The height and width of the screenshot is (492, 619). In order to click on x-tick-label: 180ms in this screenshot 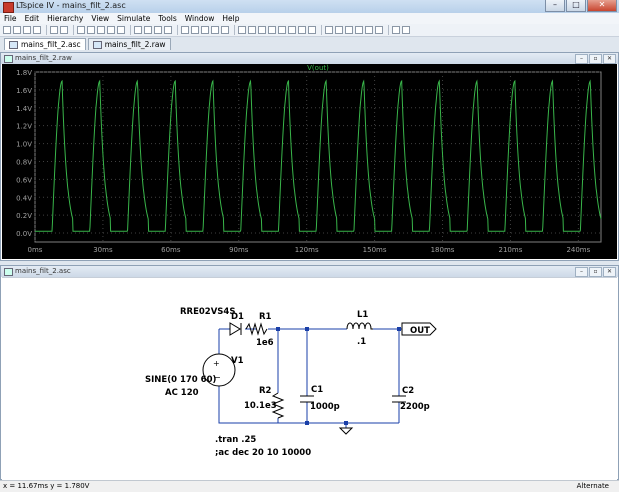, I will do `click(443, 250)`.